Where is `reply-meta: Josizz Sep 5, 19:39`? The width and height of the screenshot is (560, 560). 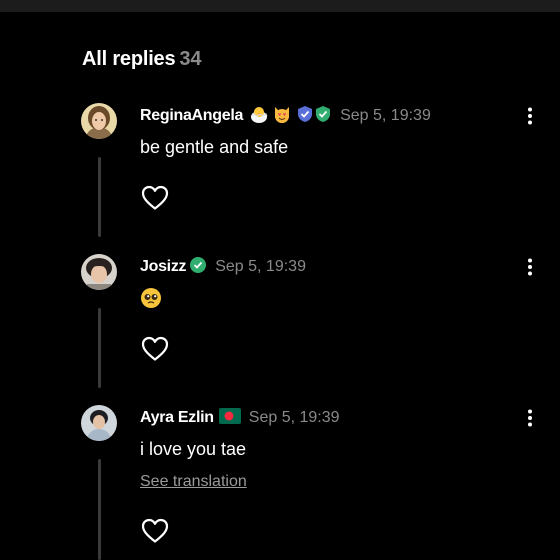
reply-meta: Josizz Sep 5, 19:39 is located at coordinates (223, 267).